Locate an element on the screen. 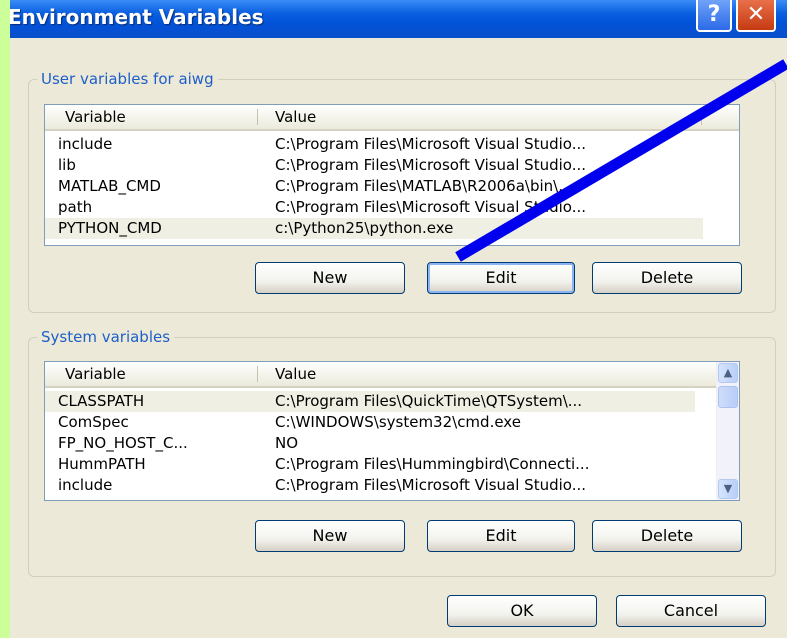 The image size is (787, 638). annotation-arrow-line is located at coordinates (621, 160).